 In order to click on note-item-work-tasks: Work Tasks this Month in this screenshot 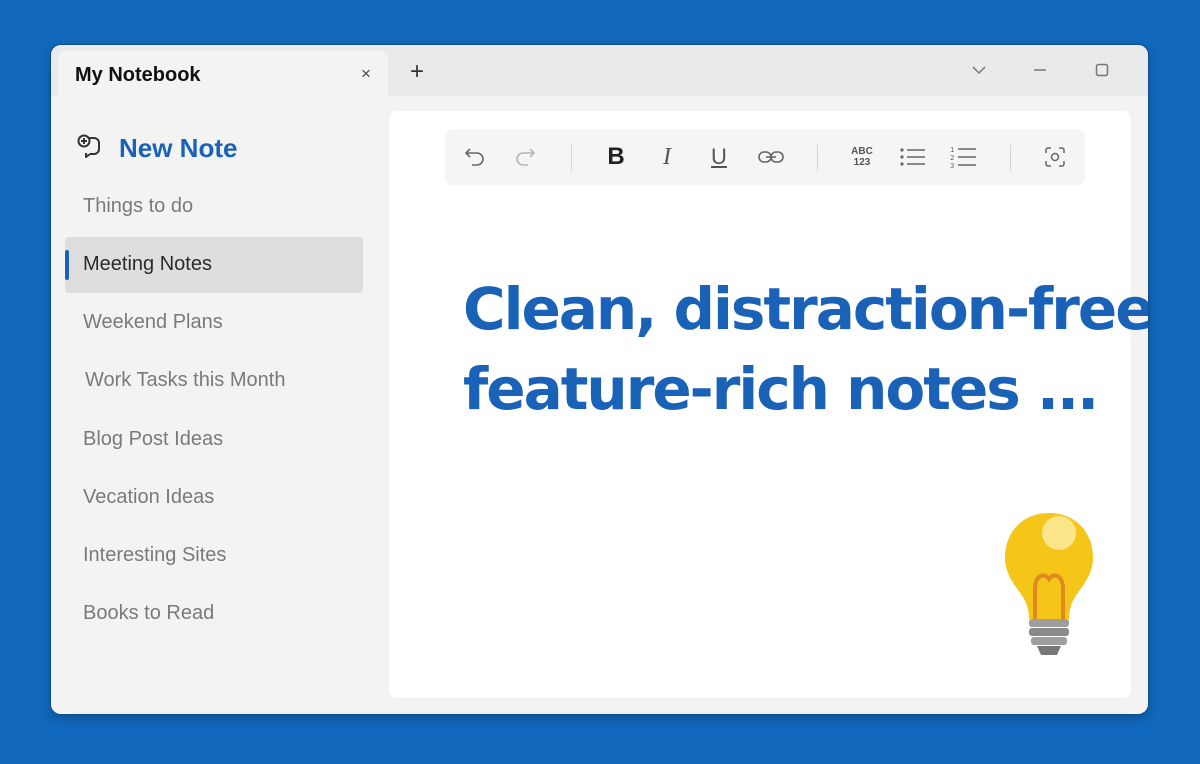, I will do `click(214, 381)`.